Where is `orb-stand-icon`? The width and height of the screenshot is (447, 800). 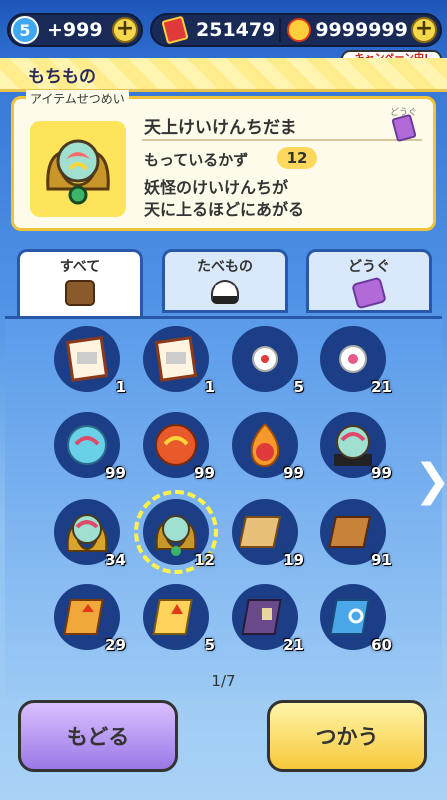
orb-stand-icon is located at coordinates (353, 445).